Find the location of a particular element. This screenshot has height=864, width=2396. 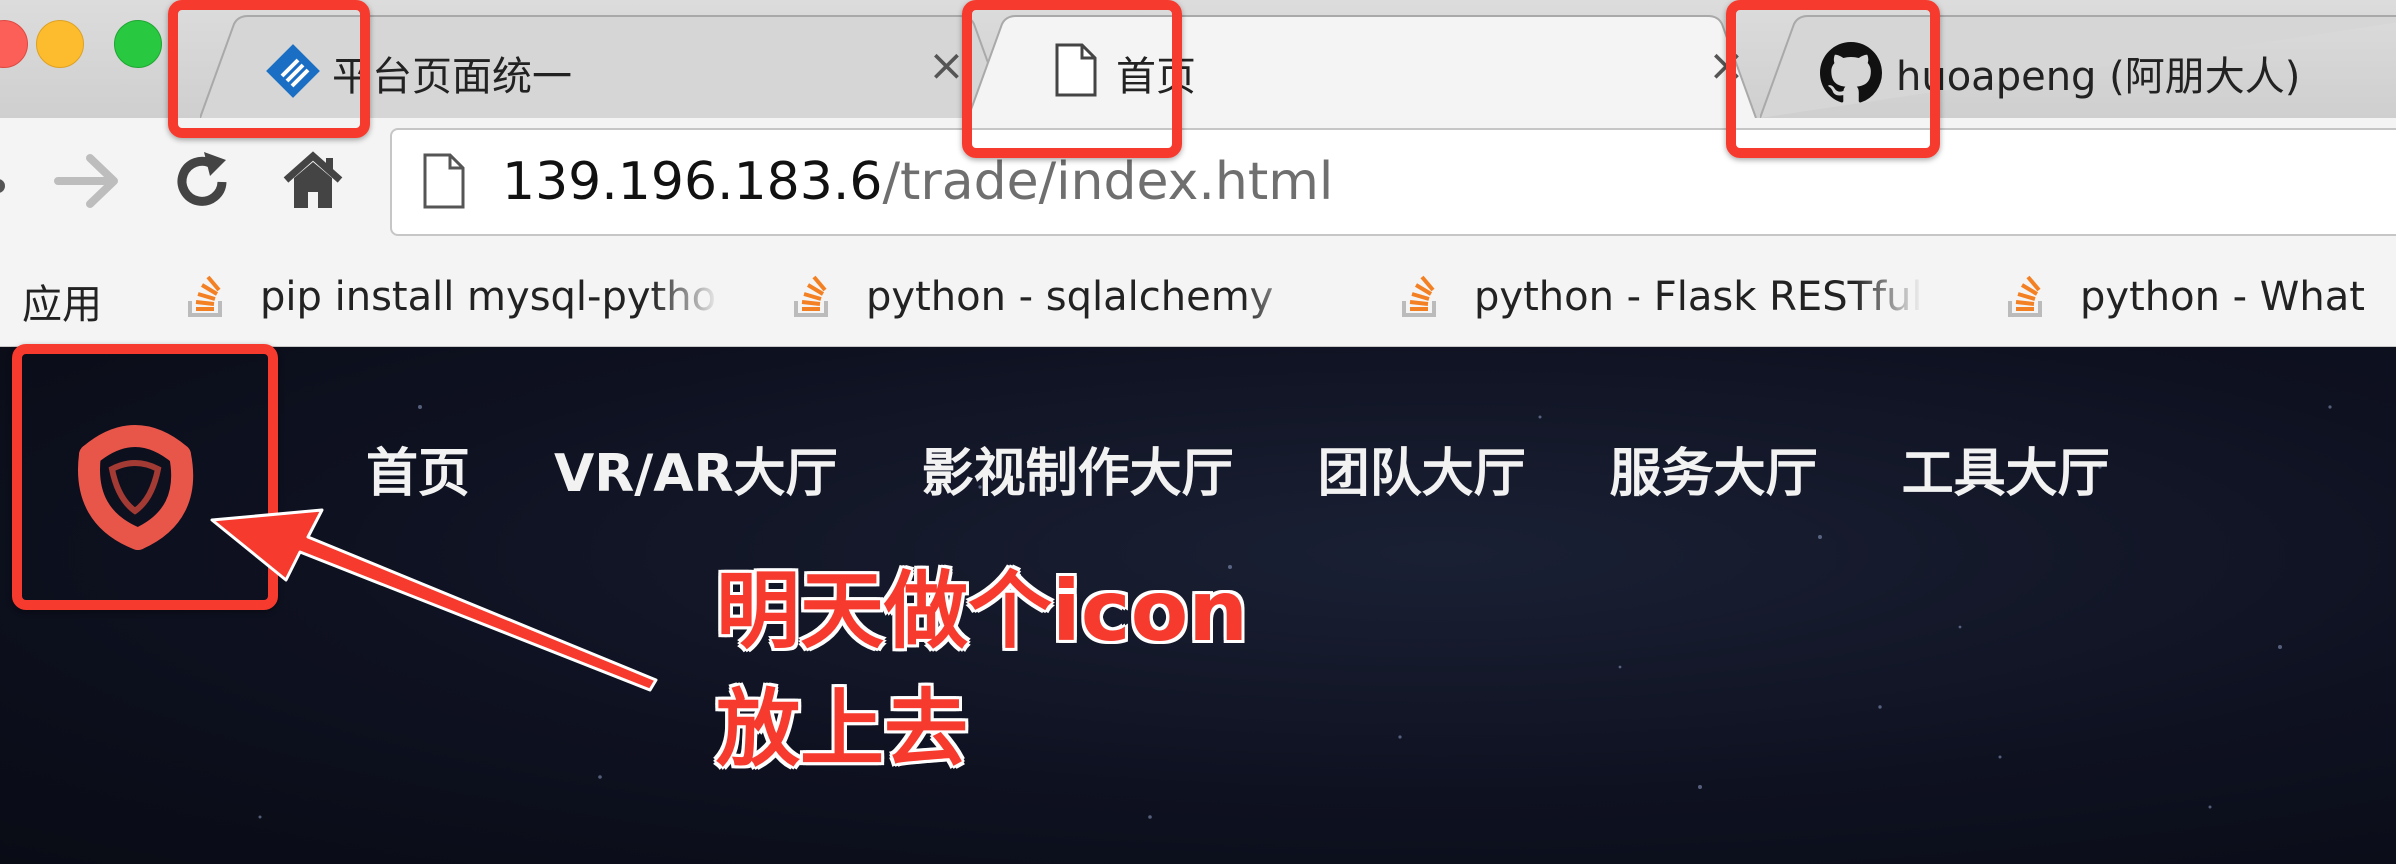

back-icon is located at coordinates (7, 188).